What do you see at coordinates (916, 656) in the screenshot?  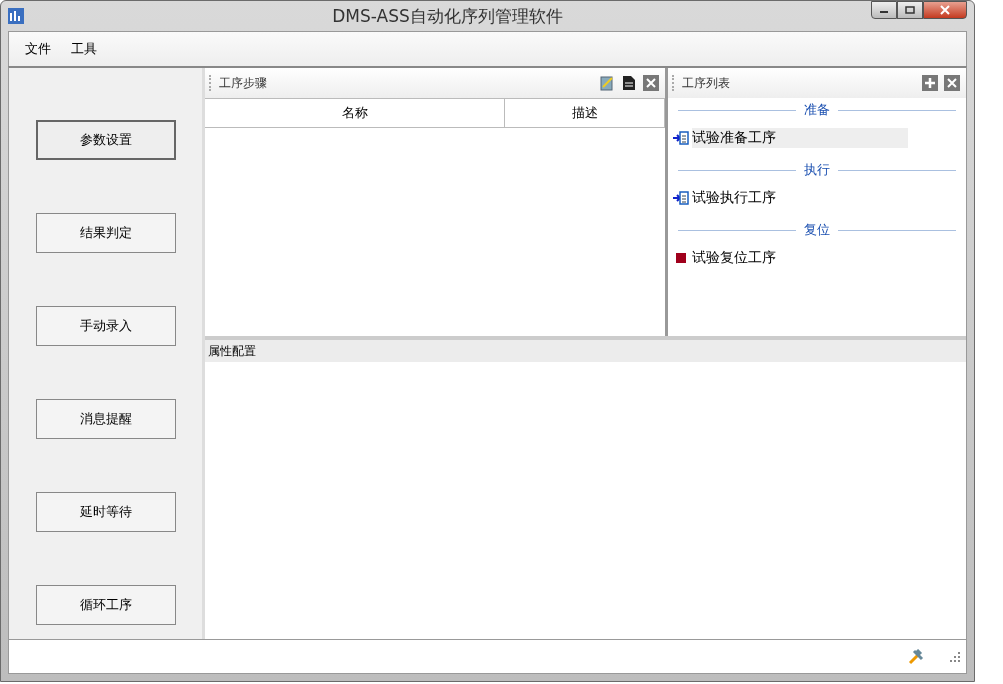 I see `tools-icon` at bounding box center [916, 656].